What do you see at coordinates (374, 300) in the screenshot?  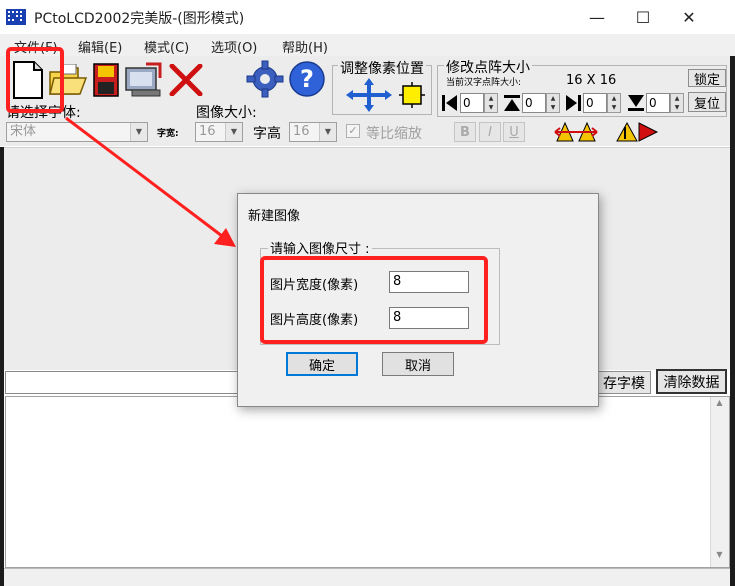 I see `highlight-size-fields` at bounding box center [374, 300].